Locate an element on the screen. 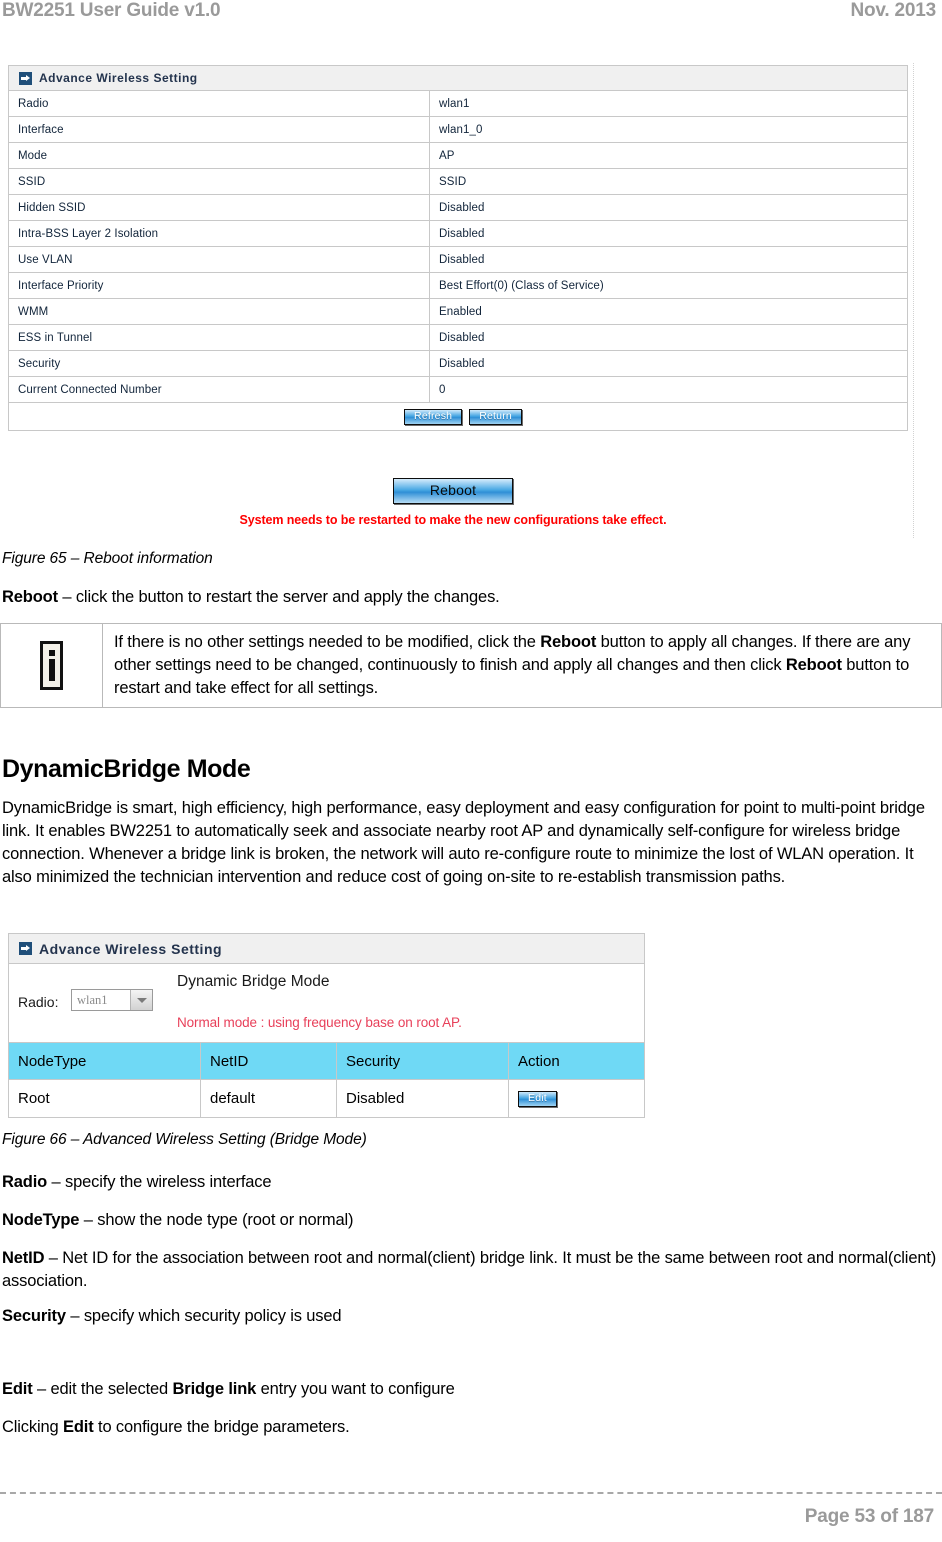 Image resolution: width=942 pixels, height=1542 pixels. table-row: Security Disabled is located at coordinates (458, 364).